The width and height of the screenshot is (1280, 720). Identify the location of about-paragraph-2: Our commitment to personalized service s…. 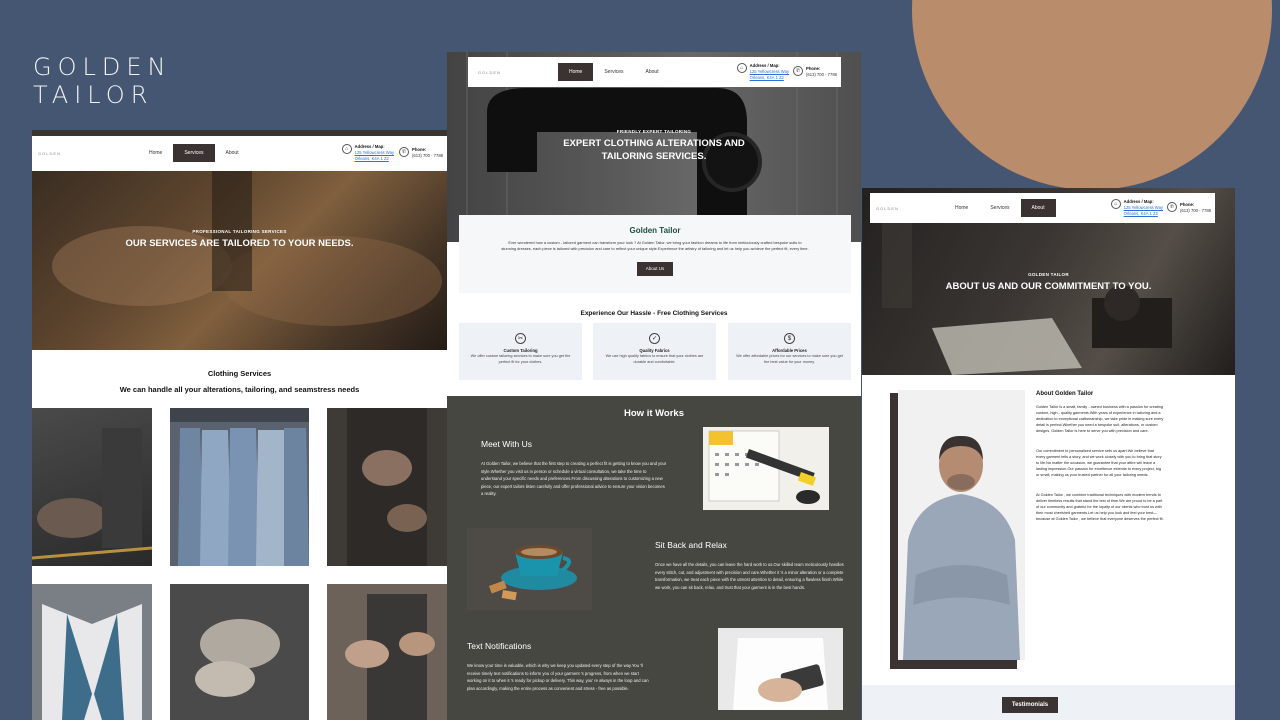
(1099, 463).